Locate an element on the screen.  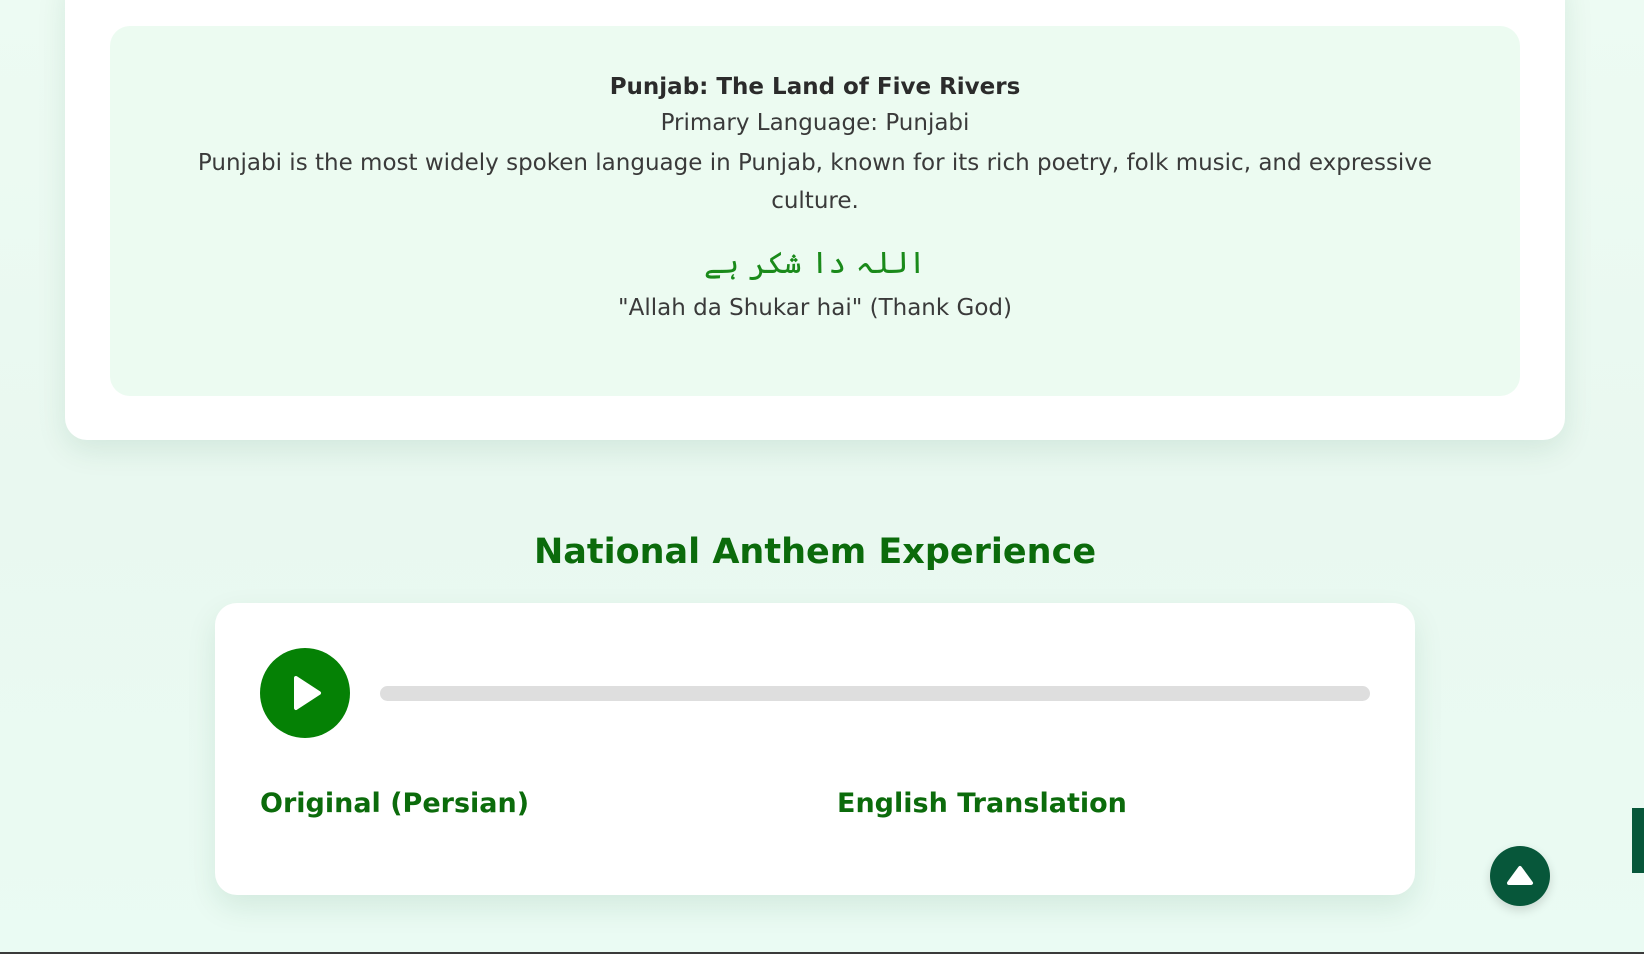
native-phrase: اللہ دا شکر ہے is located at coordinates (815, 263).